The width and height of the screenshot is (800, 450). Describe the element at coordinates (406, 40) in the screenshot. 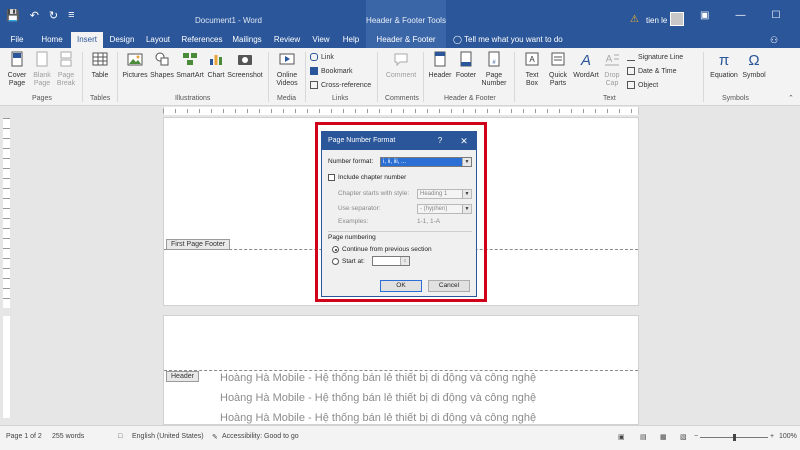

I see `tab-header-footer: Header & Footer` at that location.